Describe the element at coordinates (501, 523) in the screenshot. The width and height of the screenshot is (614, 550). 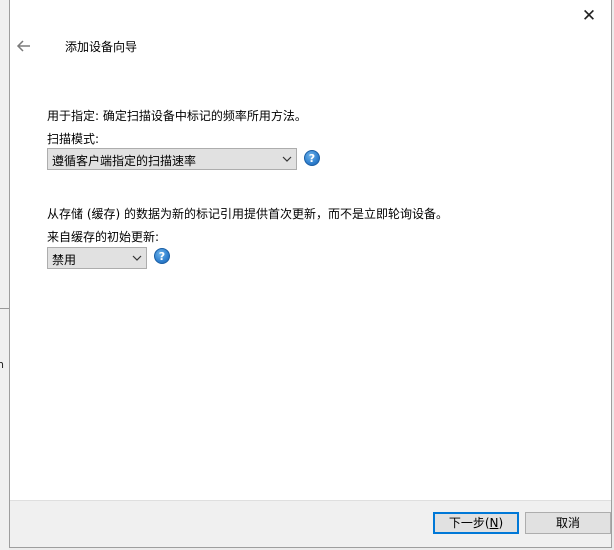
I see `next-button-label-end: )` at that location.